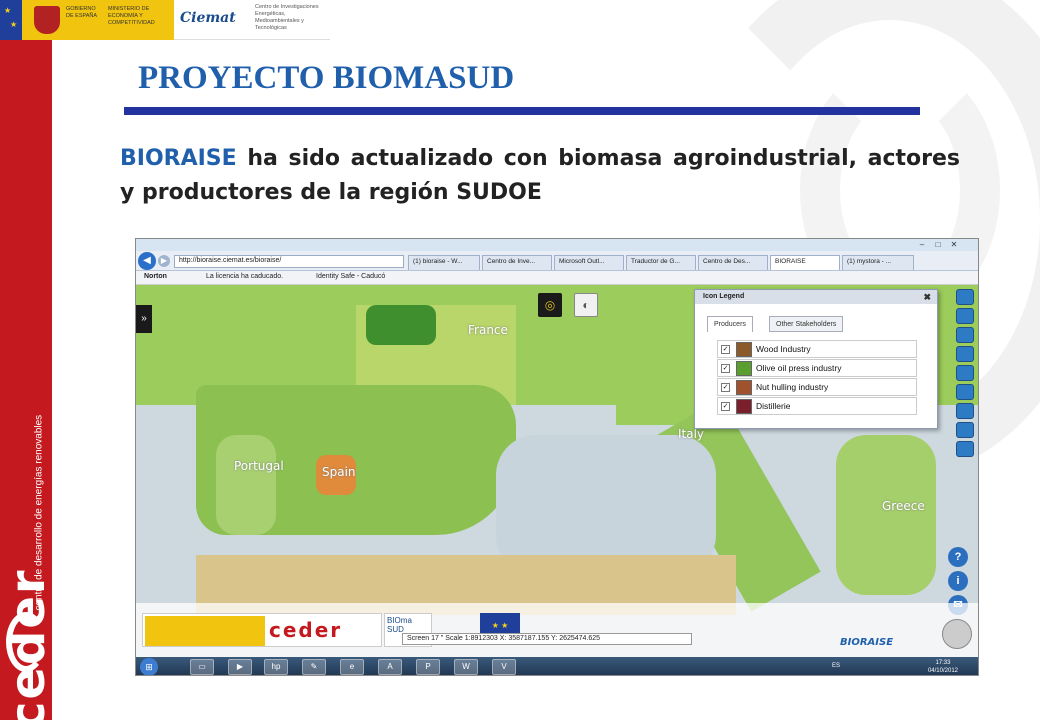 The height and width of the screenshot is (720, 1040). What do you see at coordinates (586, 305) in the screenshot?
I see `map-layer-icon: ◐` at bounding box center [586, 305].